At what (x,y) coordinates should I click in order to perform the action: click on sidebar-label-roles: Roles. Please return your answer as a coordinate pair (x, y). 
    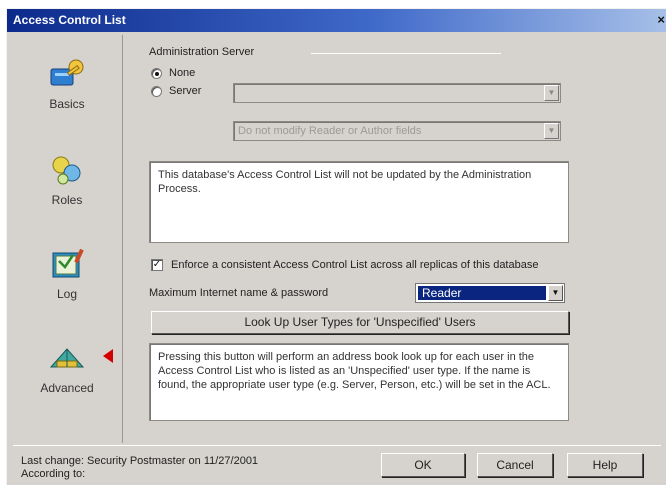
    Looking at the image, I should click on (67, 200).